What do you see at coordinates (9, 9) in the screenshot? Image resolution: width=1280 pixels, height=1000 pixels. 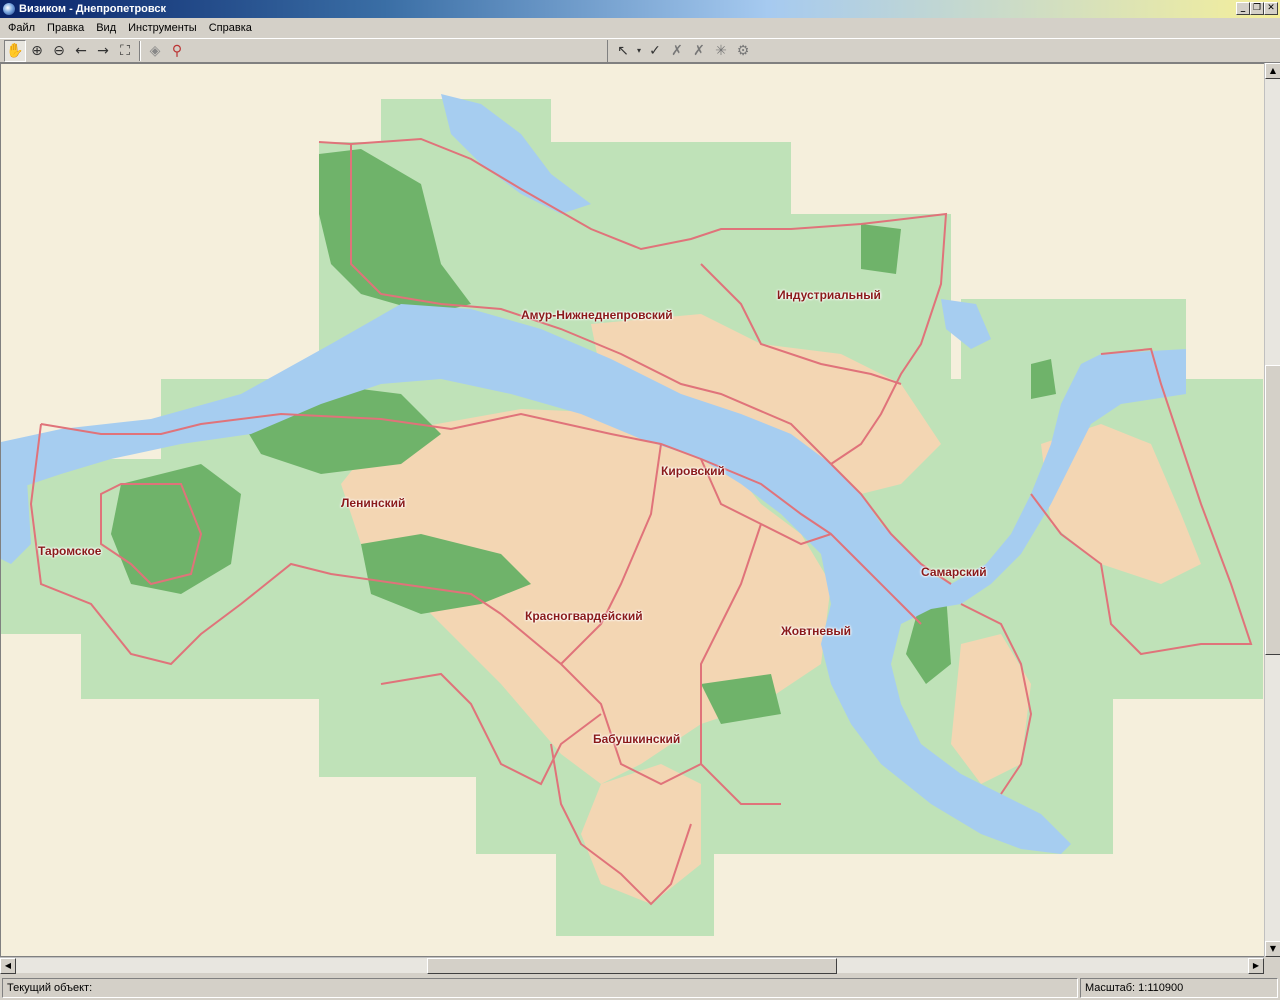 I see `app-icon` at bounding box center [9, 9].